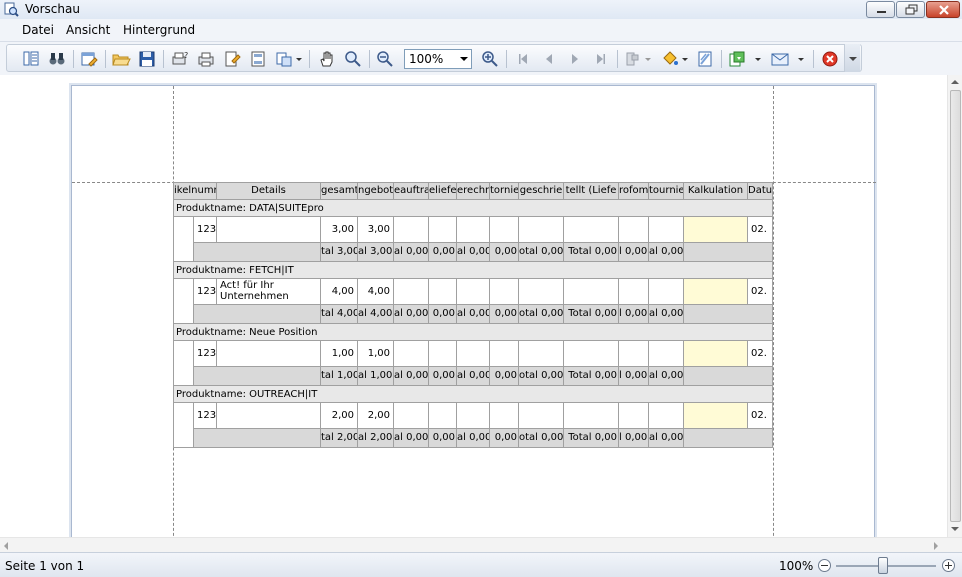 The width and height of the screenshot is (962, 577). Describe the element at coordinates (796, 566) in the screenshot. I see `status-zoom-value: 100%` at that location.